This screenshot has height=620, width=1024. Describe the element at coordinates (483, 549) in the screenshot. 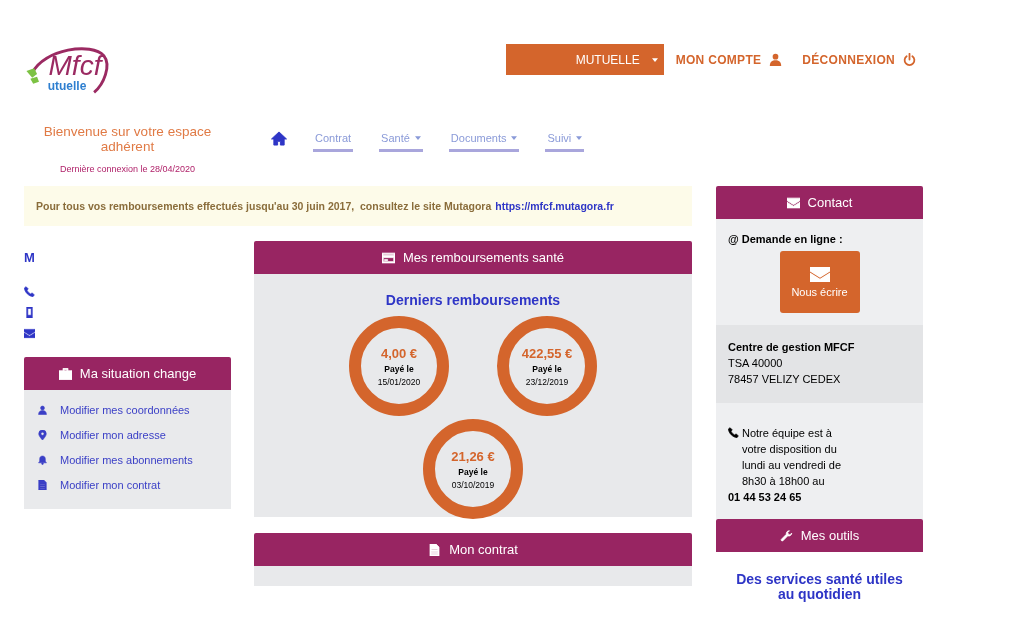

I see `panel-title: Mon contrat` at that location.